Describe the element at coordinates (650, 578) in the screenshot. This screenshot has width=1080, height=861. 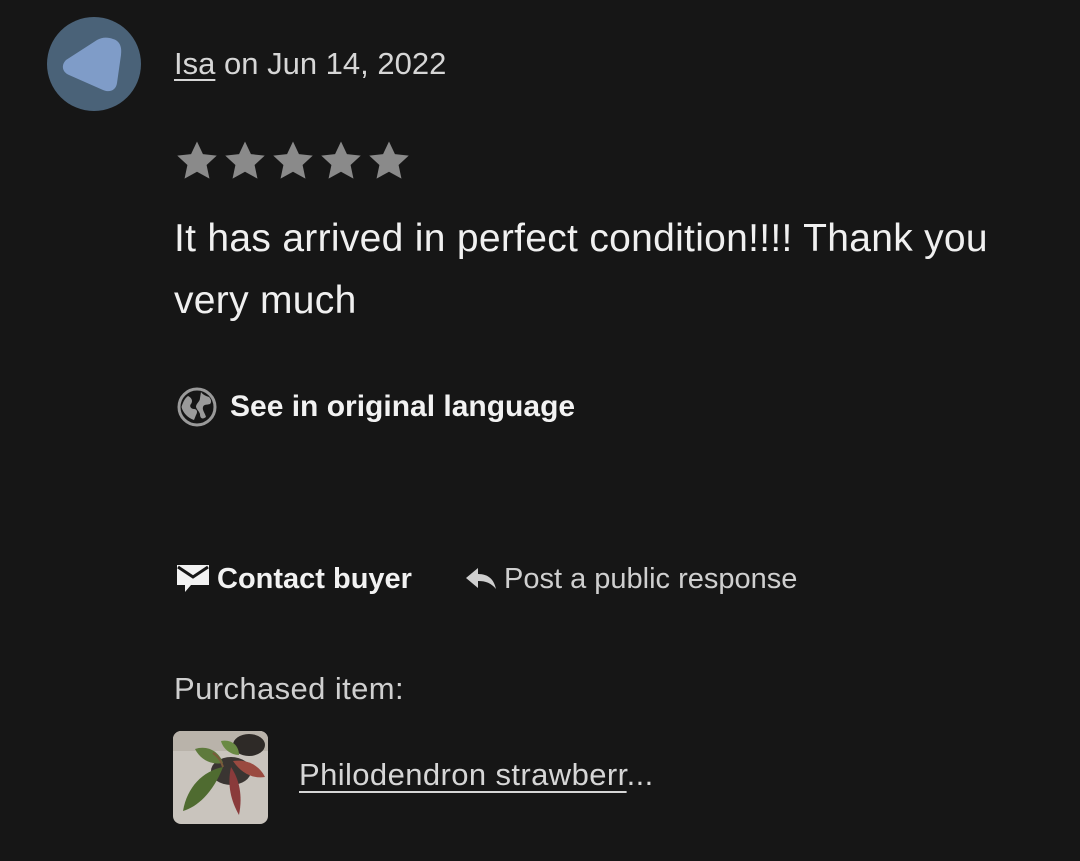
I see `post-public-response-label: Post a public response` at that location.